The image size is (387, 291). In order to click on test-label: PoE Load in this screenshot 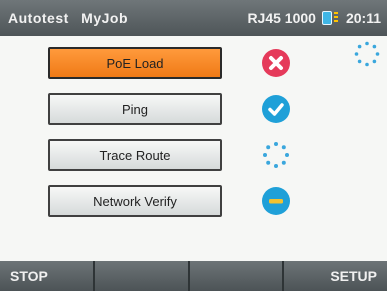, I will do `click(135, 63)`.